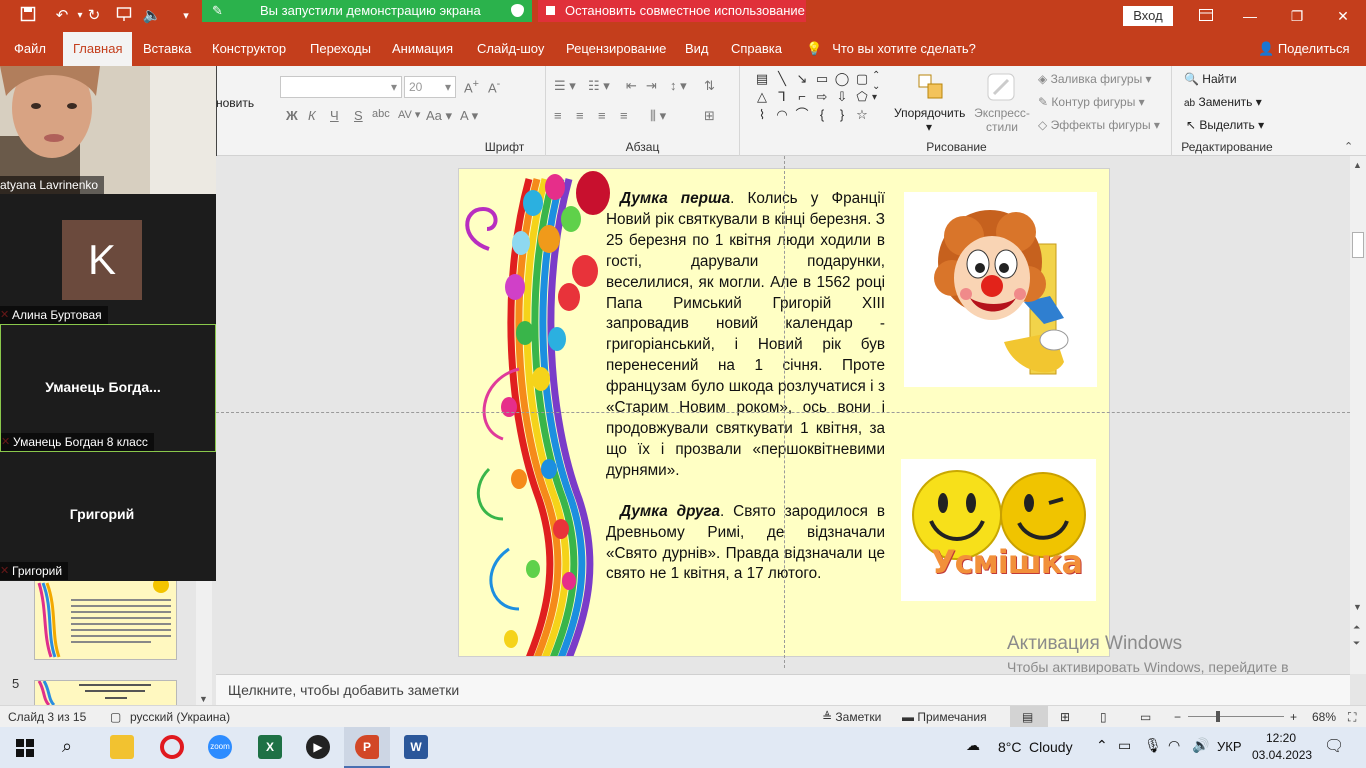  What do you see at coordinates (1210, 79) in the screenshot?
I see `find-button: 🔍 Найти` at bounding box center [1210, 79].